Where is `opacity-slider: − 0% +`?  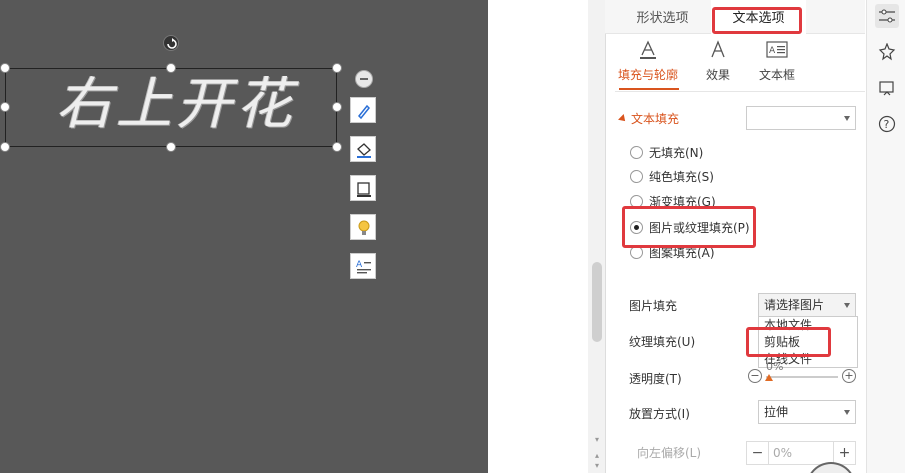
opacity-slider: − 0% + is located at coordinates (803, 373).